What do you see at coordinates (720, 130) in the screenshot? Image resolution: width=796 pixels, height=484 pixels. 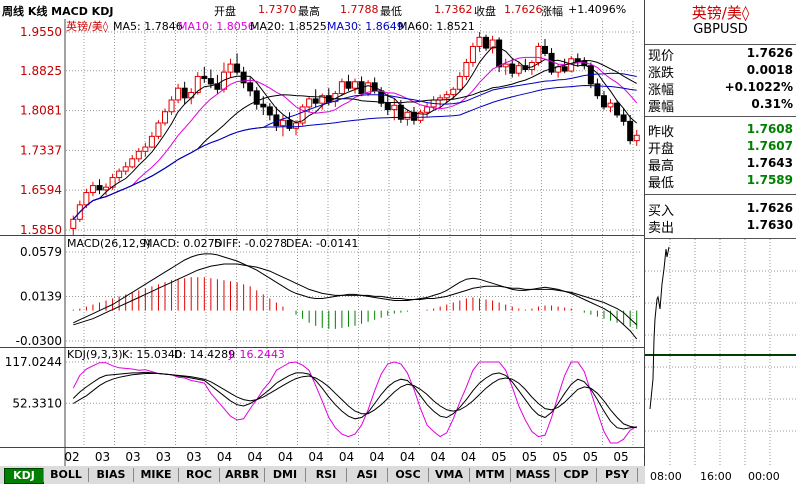 I see `quote-row: 昨收 1.7608` at bounding box center [720, 130].